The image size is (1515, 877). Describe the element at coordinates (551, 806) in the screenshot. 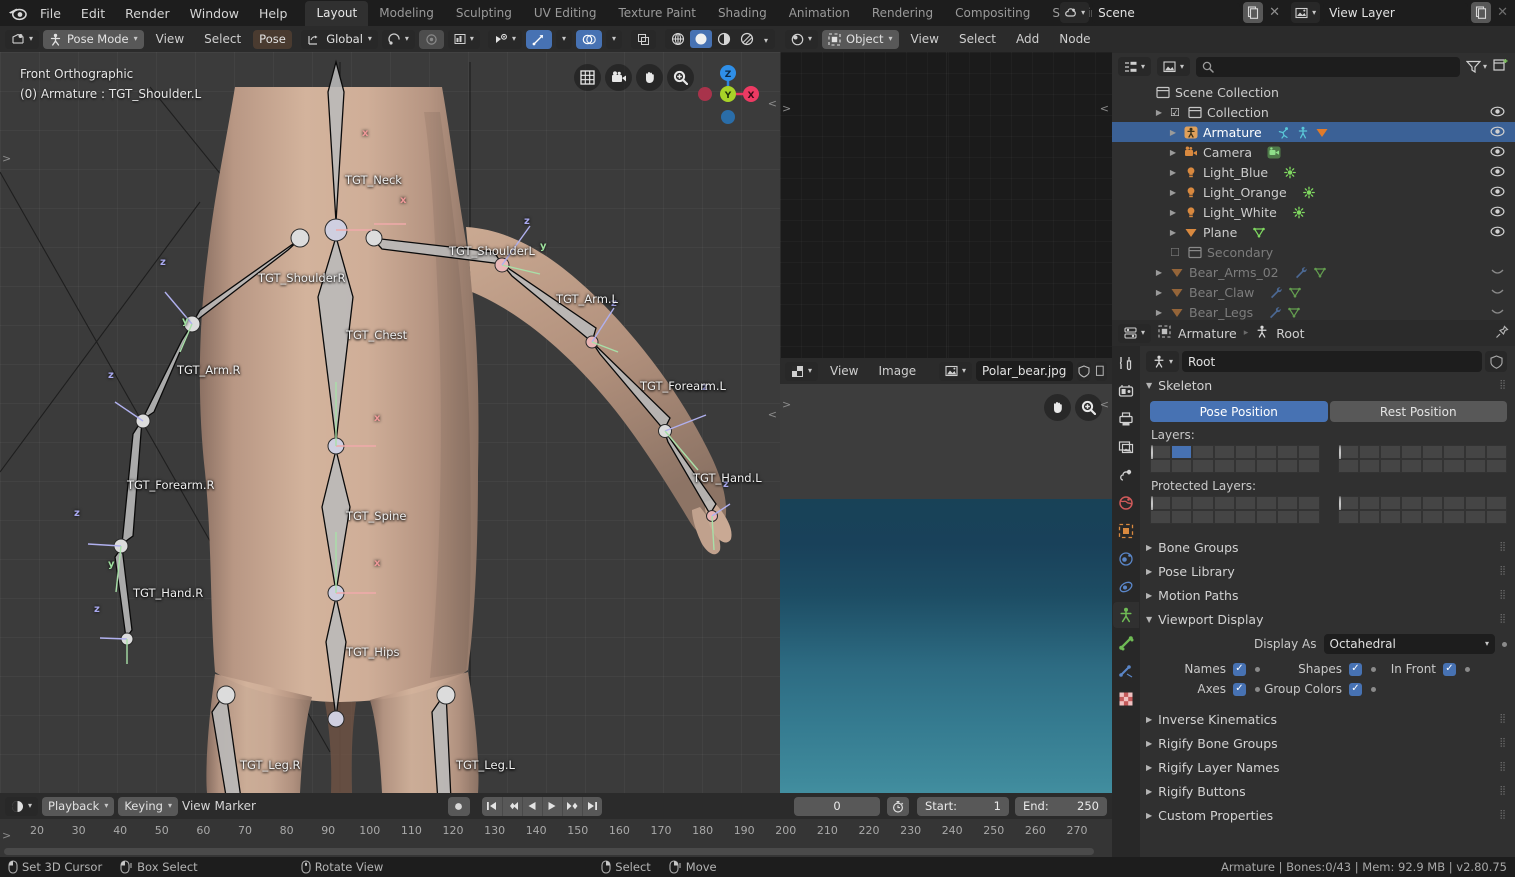

I see `play-icon` at that location.